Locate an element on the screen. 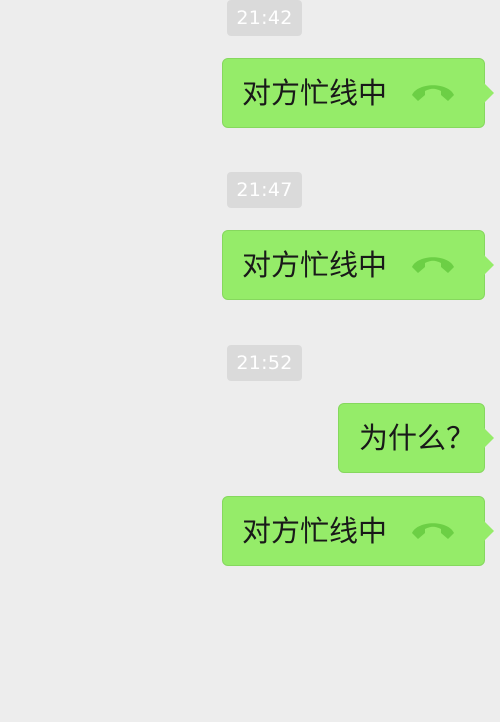  text-message: 为什么？ is located at coordinates (416, 438).